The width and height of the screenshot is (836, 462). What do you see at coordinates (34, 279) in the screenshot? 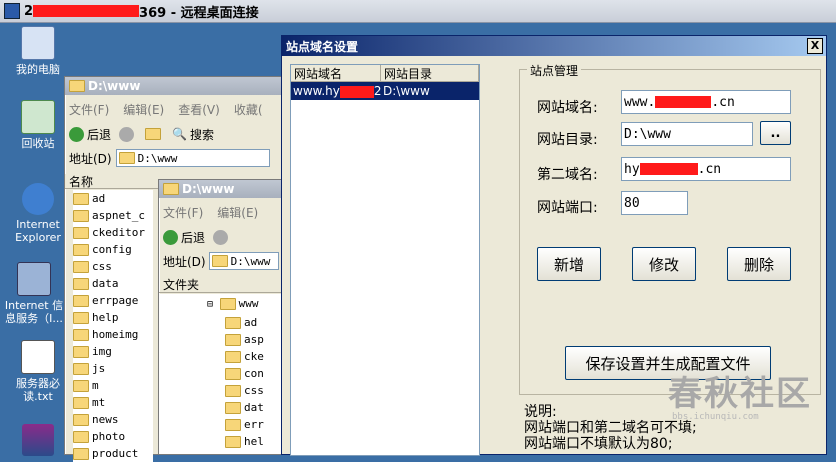
I see `iis-icon` at bounding box center [34, 279].